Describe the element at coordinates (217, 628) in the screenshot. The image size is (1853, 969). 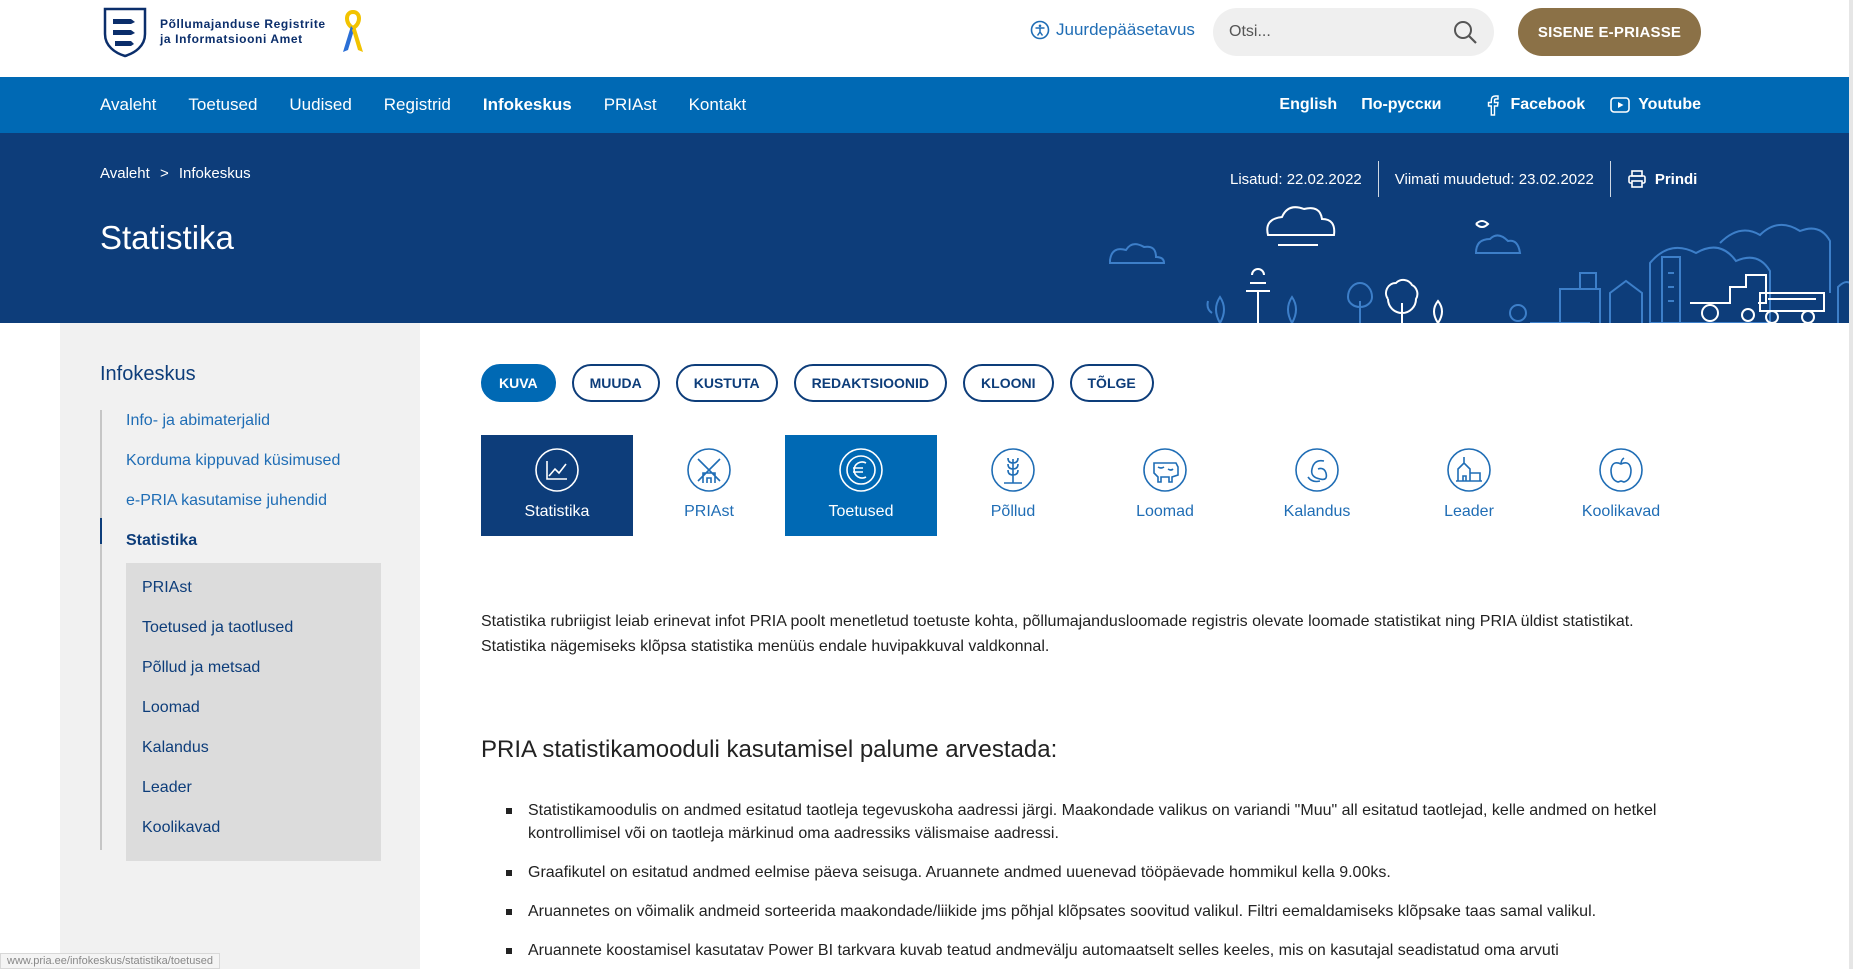
I see `sidebar-subitem-toetused: Toetused ja taotlused` at that location.